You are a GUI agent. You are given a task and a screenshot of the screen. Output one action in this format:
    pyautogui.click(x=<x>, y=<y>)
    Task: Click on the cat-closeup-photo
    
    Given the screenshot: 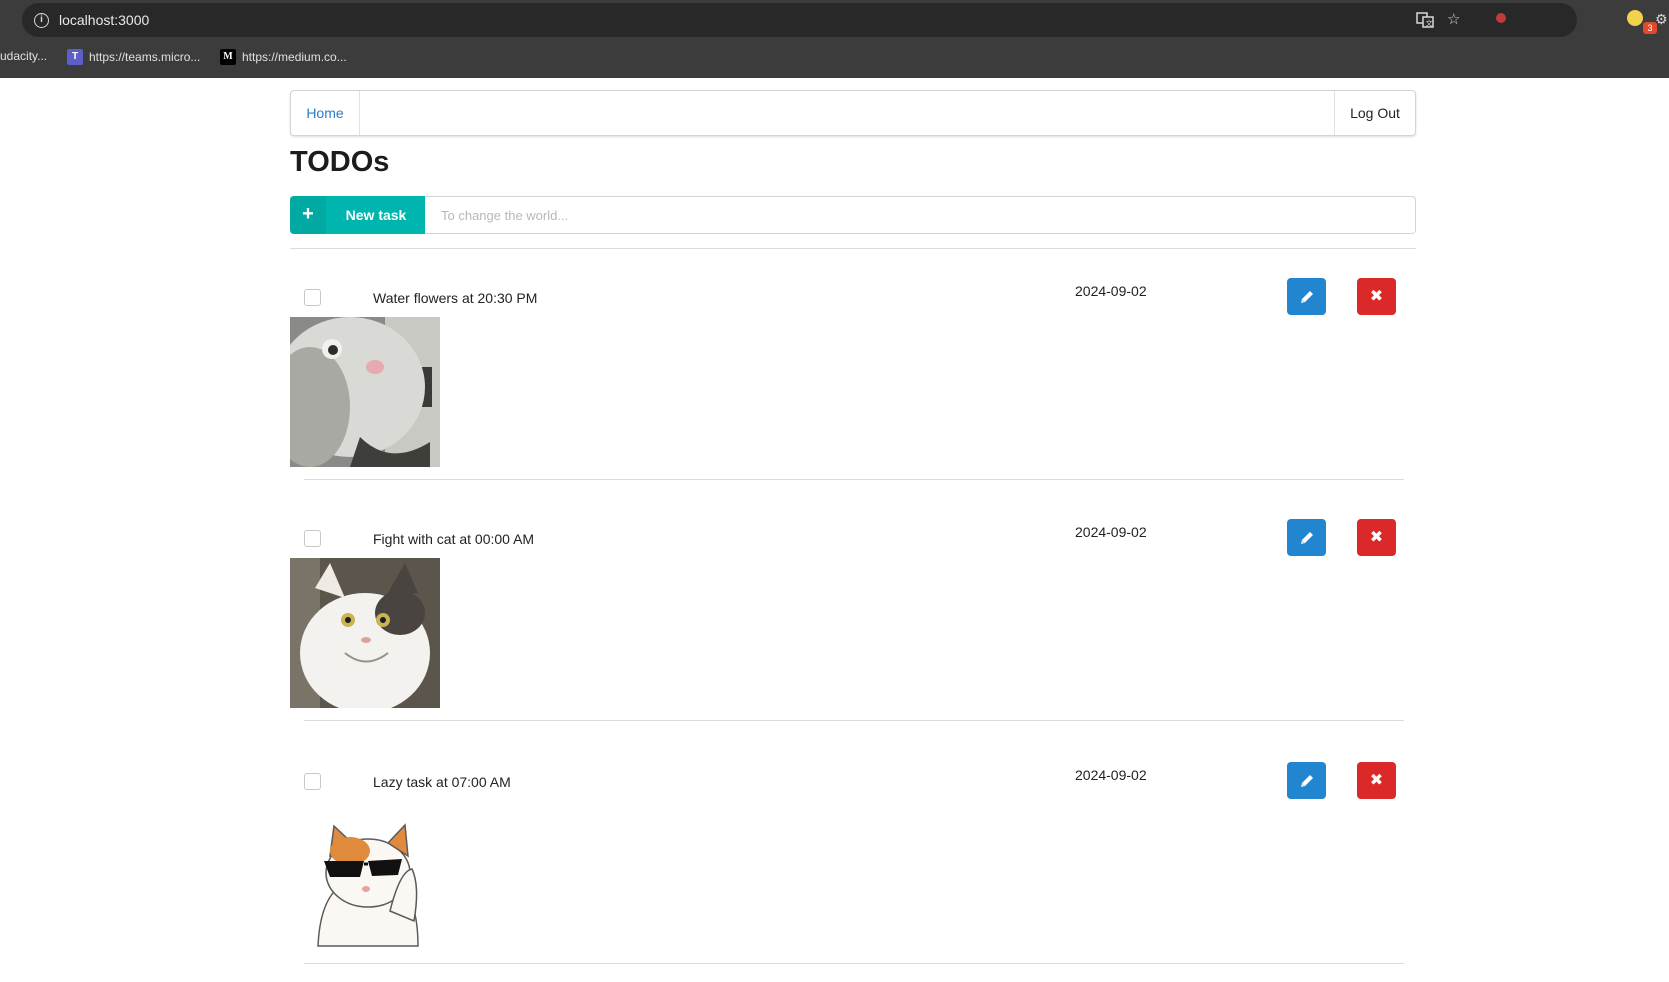 What is the action you would take?
    pyautogui.click(x=365, y=392)
    